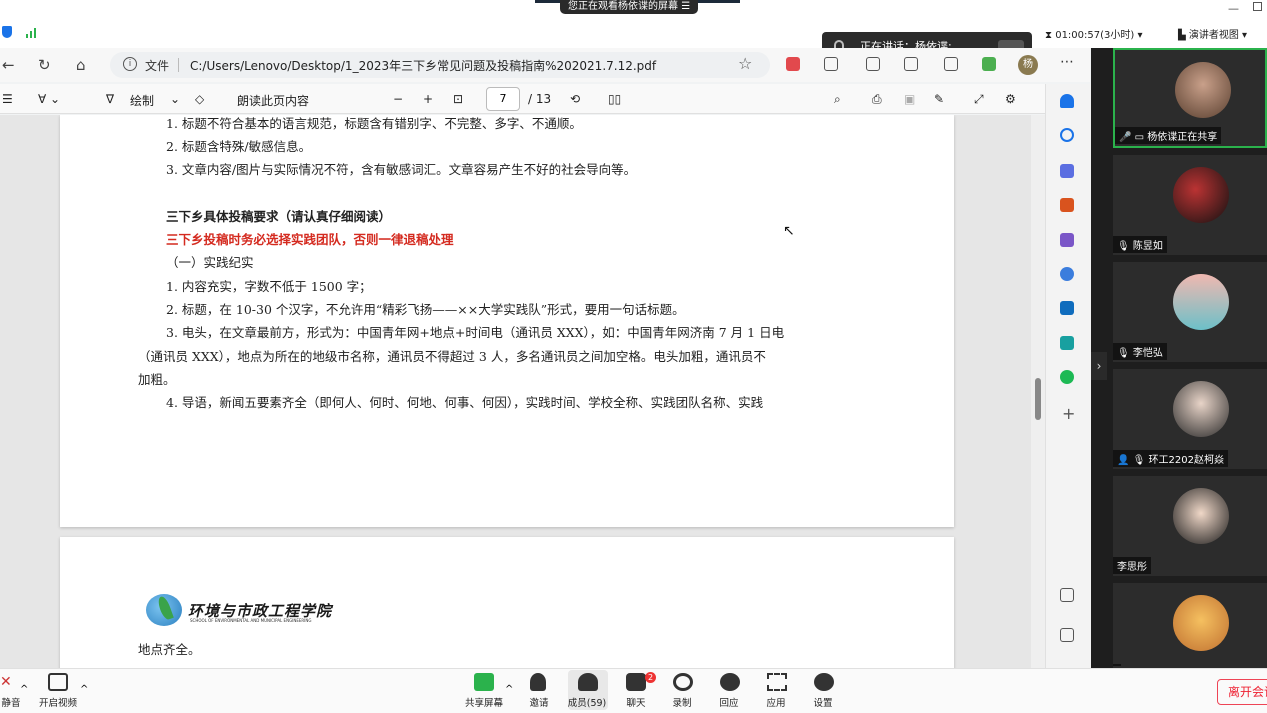  I want to click on doc-line: 地点齐全。, so click(169, 649).